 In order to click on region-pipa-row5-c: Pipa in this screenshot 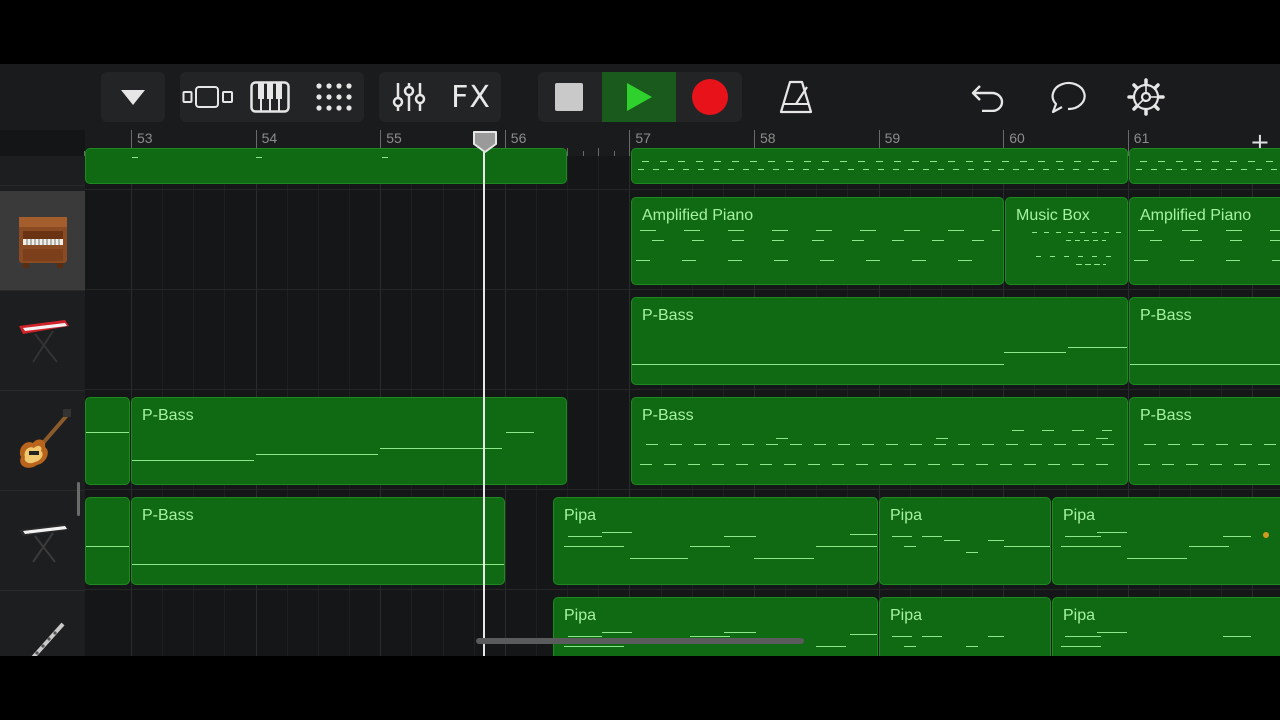, I will do `click(1166, 626)`.